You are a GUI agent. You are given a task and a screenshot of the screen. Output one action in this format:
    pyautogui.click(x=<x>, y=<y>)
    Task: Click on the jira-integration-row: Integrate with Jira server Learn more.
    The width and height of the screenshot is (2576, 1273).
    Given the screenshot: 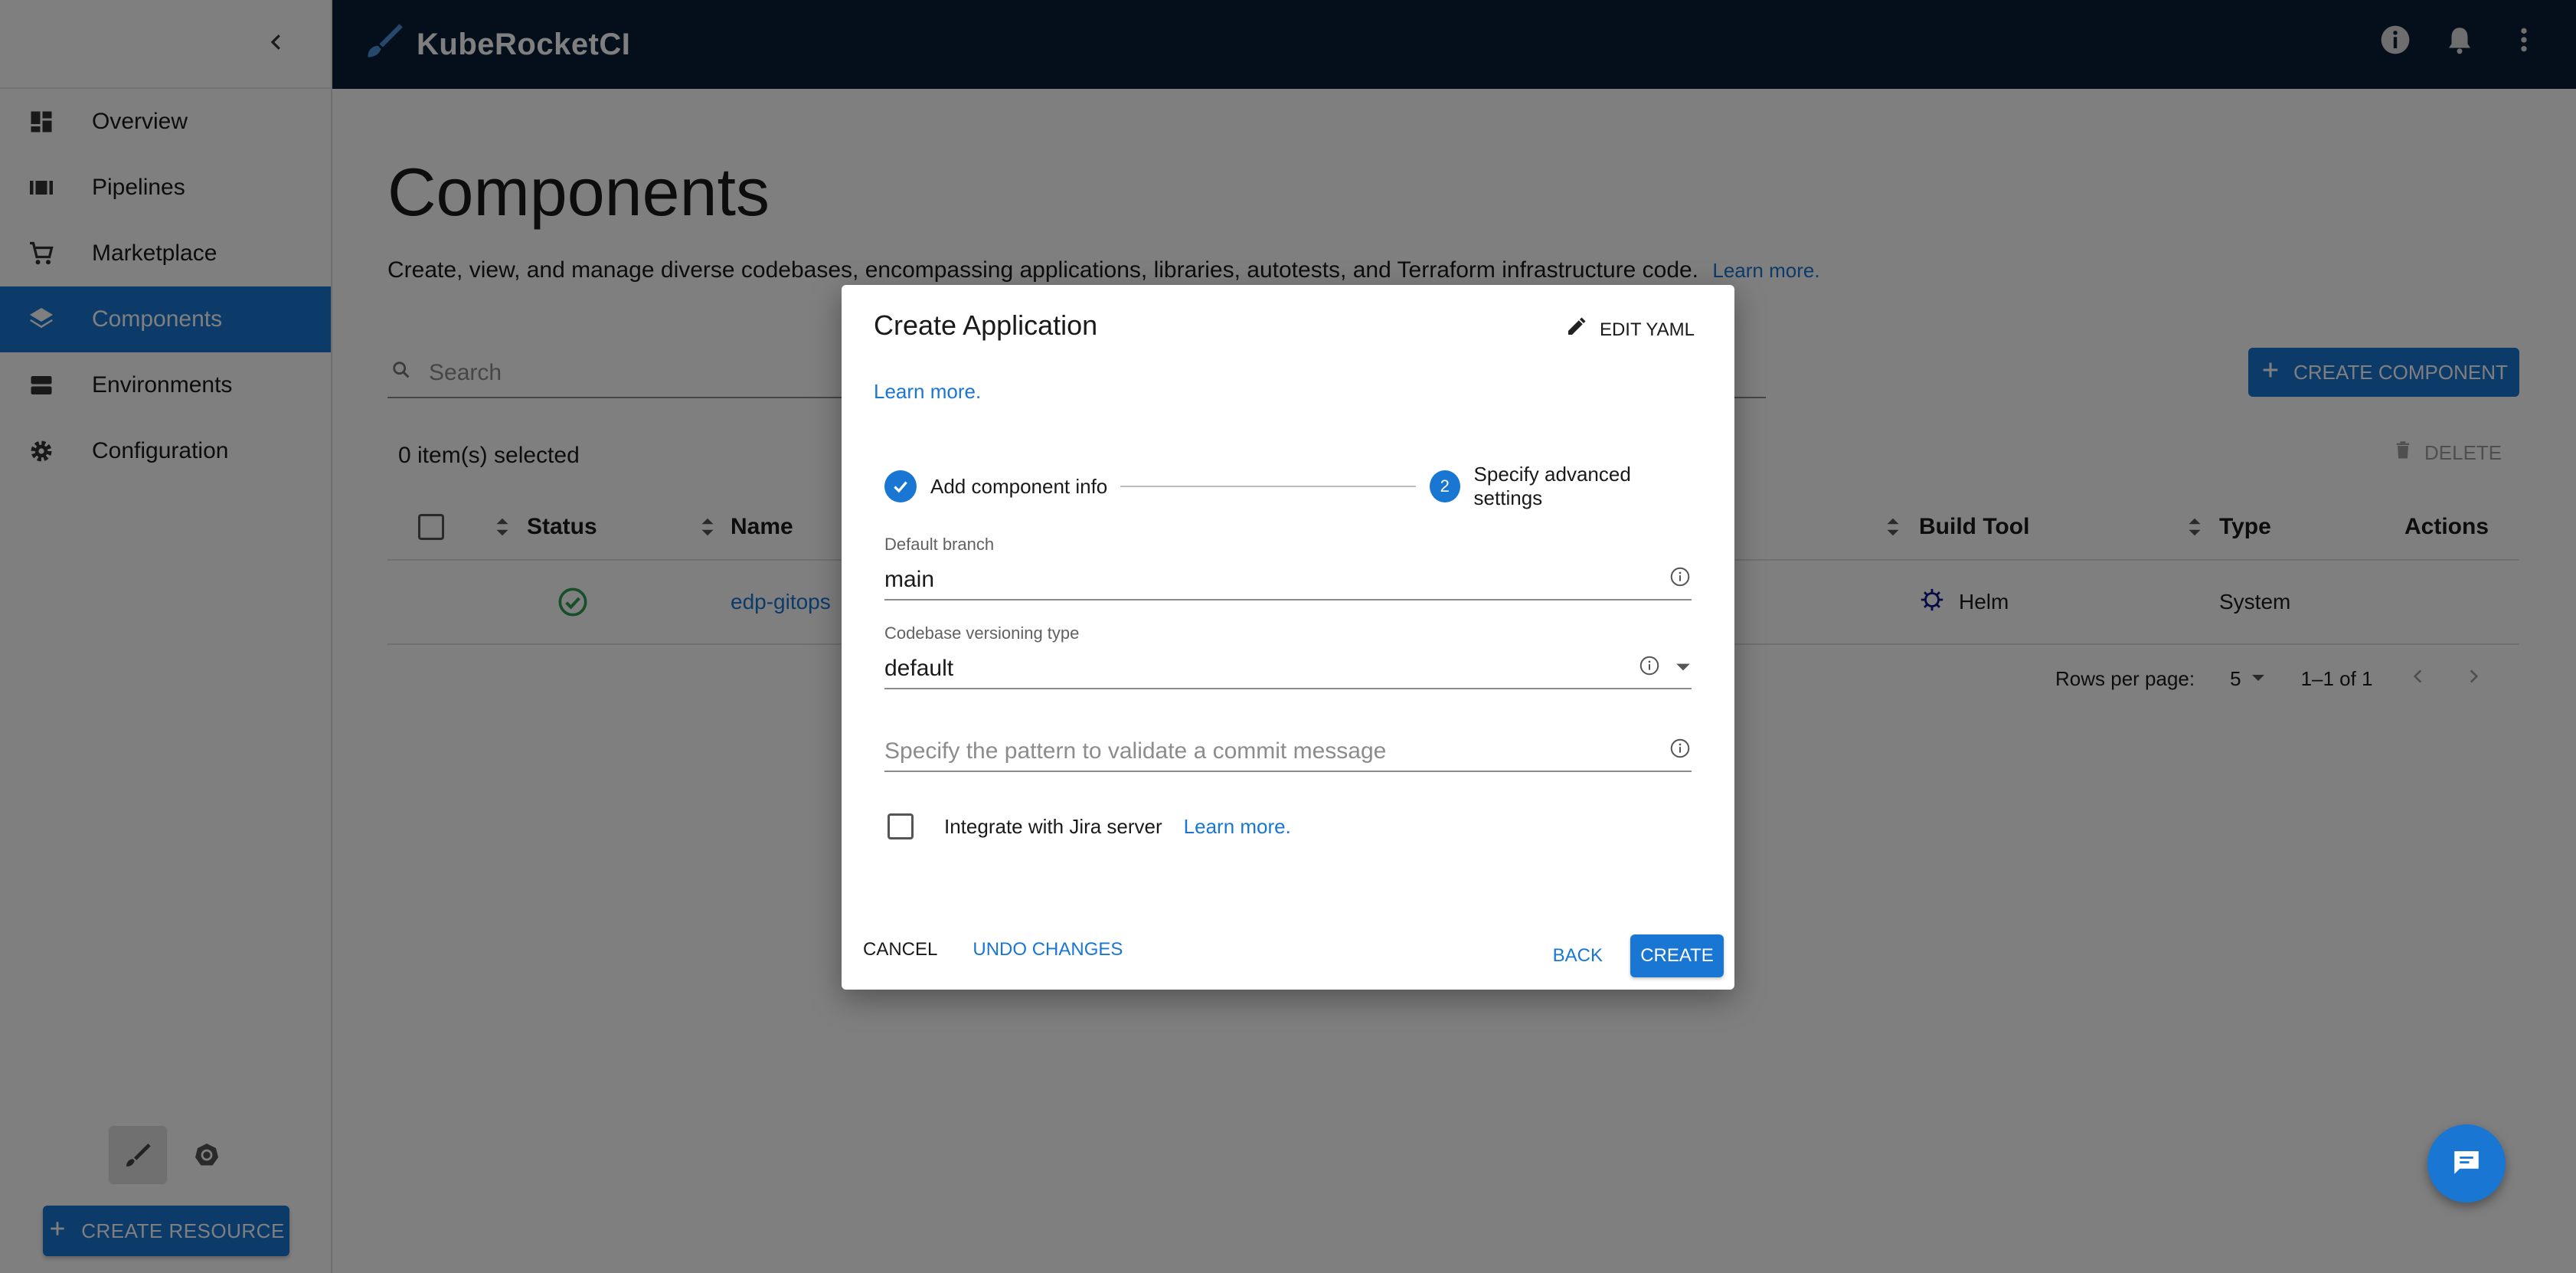 What is the action you would take?
    pyautogui.click(x=1089, y=826)
    